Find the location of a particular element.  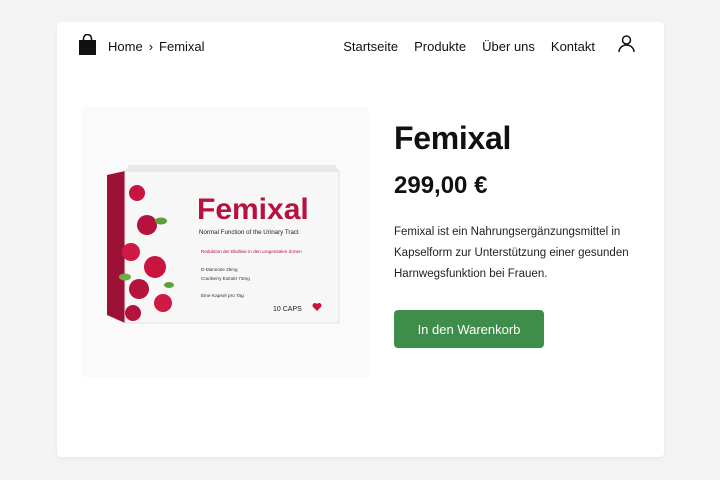

package-subtitle: Normal Function of the Urinary Tract is located at coordinates (249, 232).